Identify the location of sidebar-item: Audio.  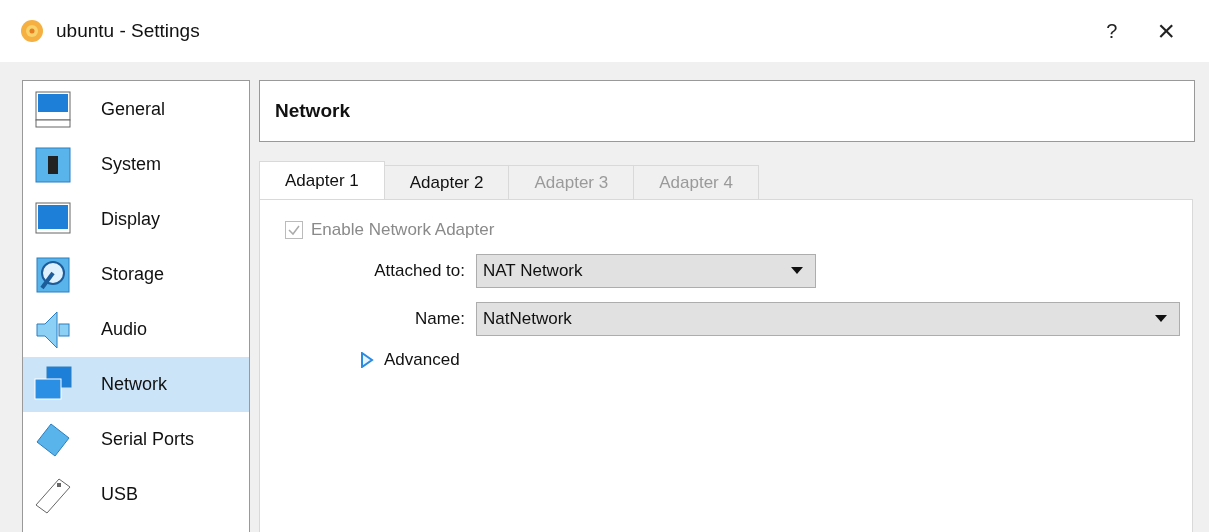
(136, 329).